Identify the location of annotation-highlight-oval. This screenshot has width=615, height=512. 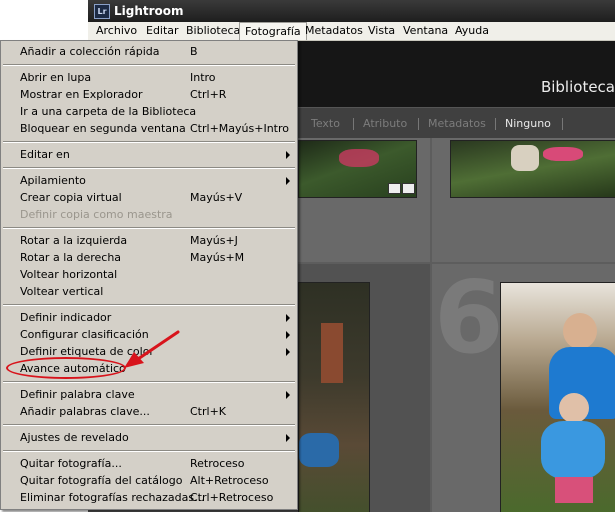
(66, 368).